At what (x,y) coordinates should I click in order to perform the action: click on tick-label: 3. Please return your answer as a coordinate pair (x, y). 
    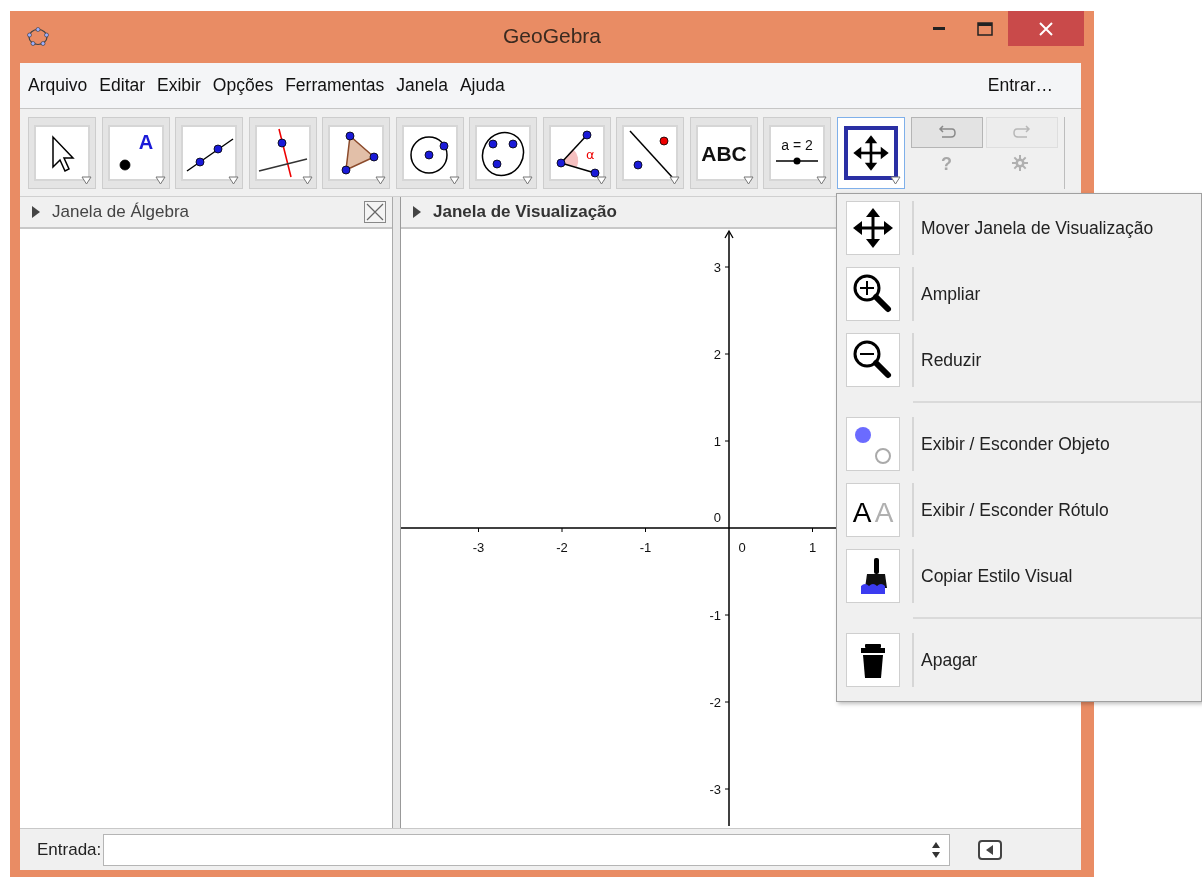
    Looking at the image, I should click on (717, 267).